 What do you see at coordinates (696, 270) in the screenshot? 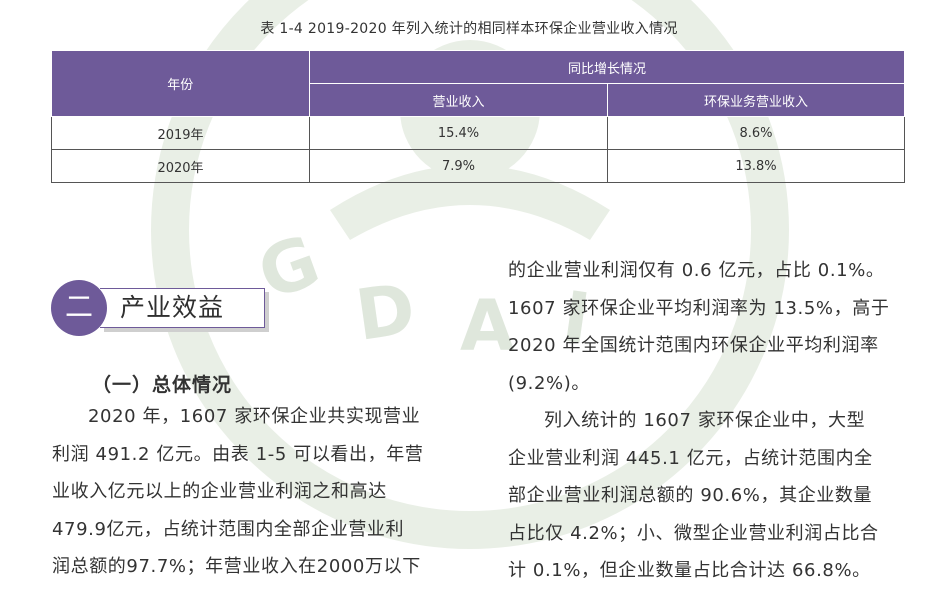
I see `paragraph-line: 的企业营业利润仅有 0.6 亿元，占比 0.1%。` at bounding box center [696, 270].